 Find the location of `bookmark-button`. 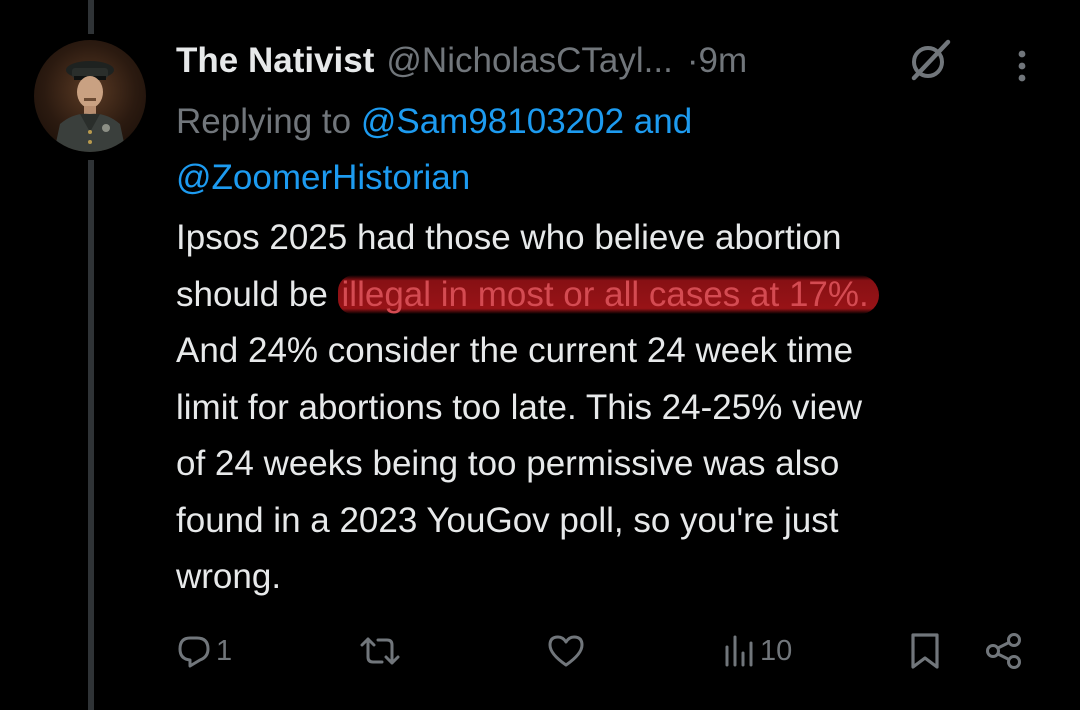

bookmark-button is located at coordinates (925, 651).